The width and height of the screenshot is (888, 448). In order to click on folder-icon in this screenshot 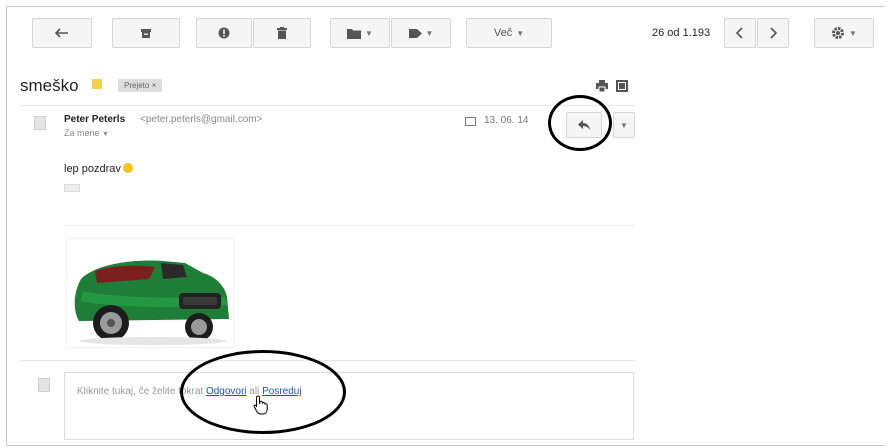, I will do `click(354, 33)`.